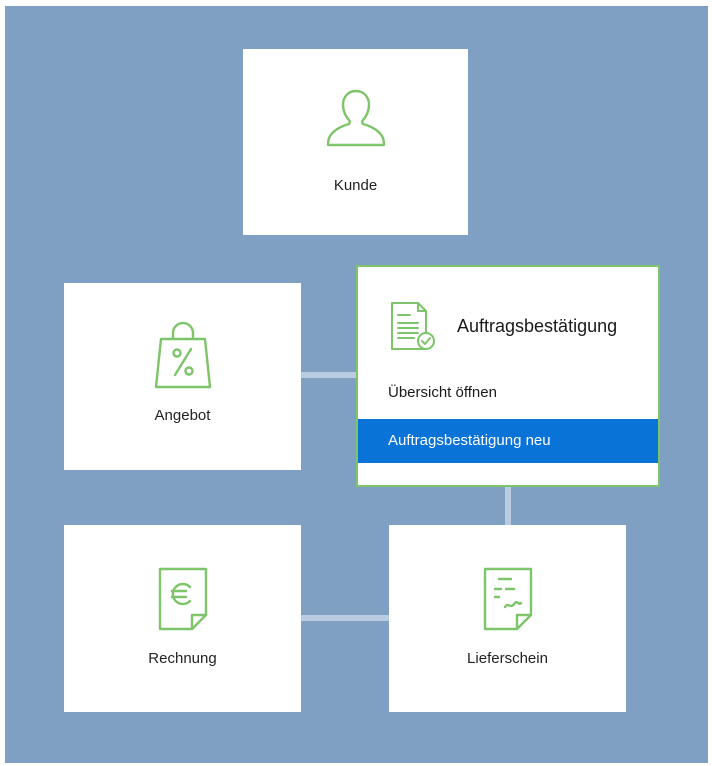 The width and height of the screenshot is (712, 766). I want to click on card-kunde: Kunde, so click(355, 142).